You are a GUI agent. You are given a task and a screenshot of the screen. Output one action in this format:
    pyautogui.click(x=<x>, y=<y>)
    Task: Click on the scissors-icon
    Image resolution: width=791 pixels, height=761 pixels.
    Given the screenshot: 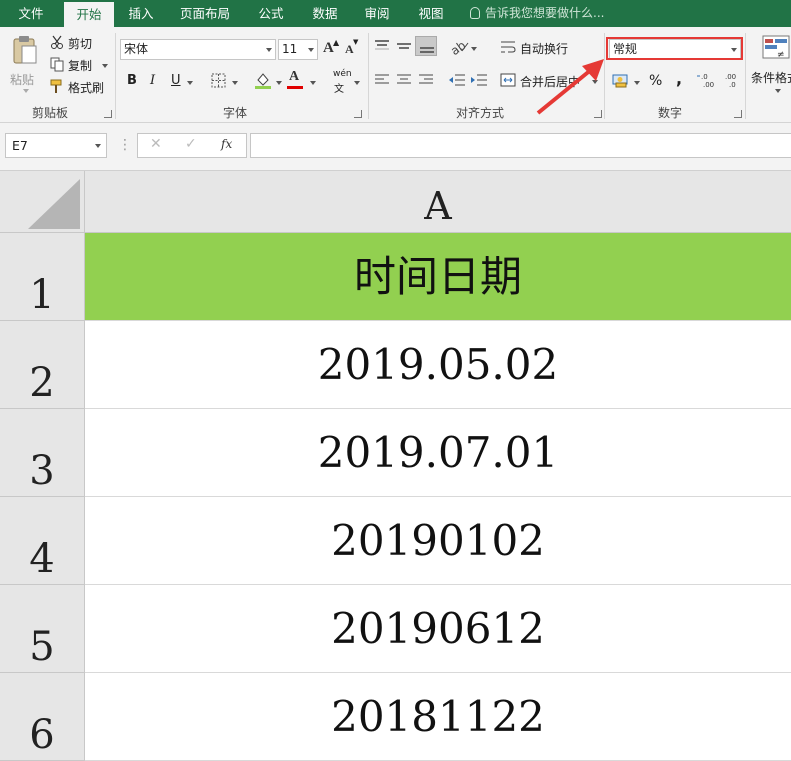 What is the action you would take?
    pyautogui.click(x=57, y=42)
    